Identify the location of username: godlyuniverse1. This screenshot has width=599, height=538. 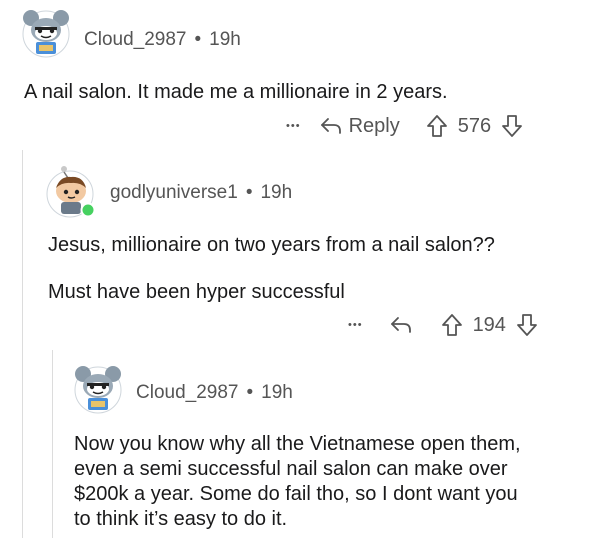
(174, 193).